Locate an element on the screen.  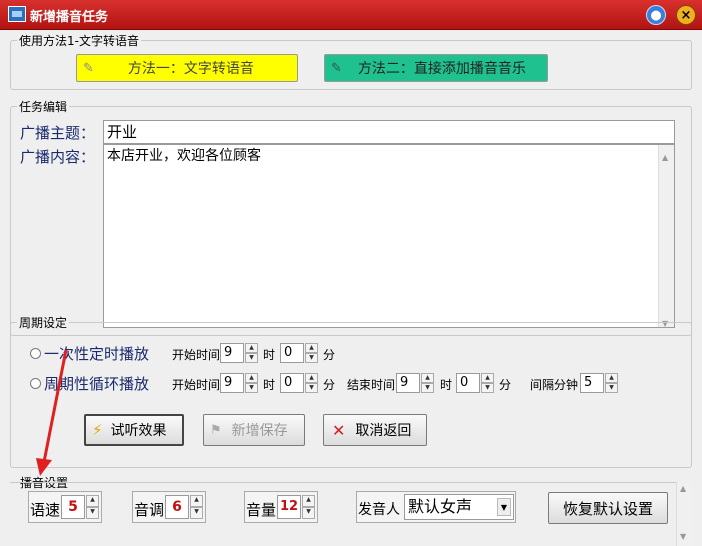
speaker-label: 发音人 is located at coordinates (379, 510).